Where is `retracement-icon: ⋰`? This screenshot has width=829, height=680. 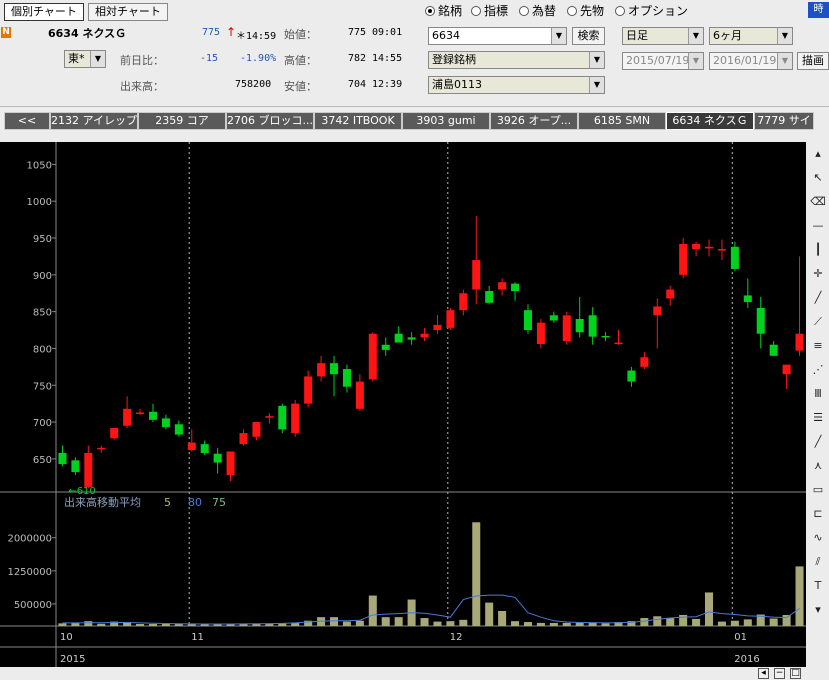
retracement-icon: ⋰ is located at coordinates (818, 370).